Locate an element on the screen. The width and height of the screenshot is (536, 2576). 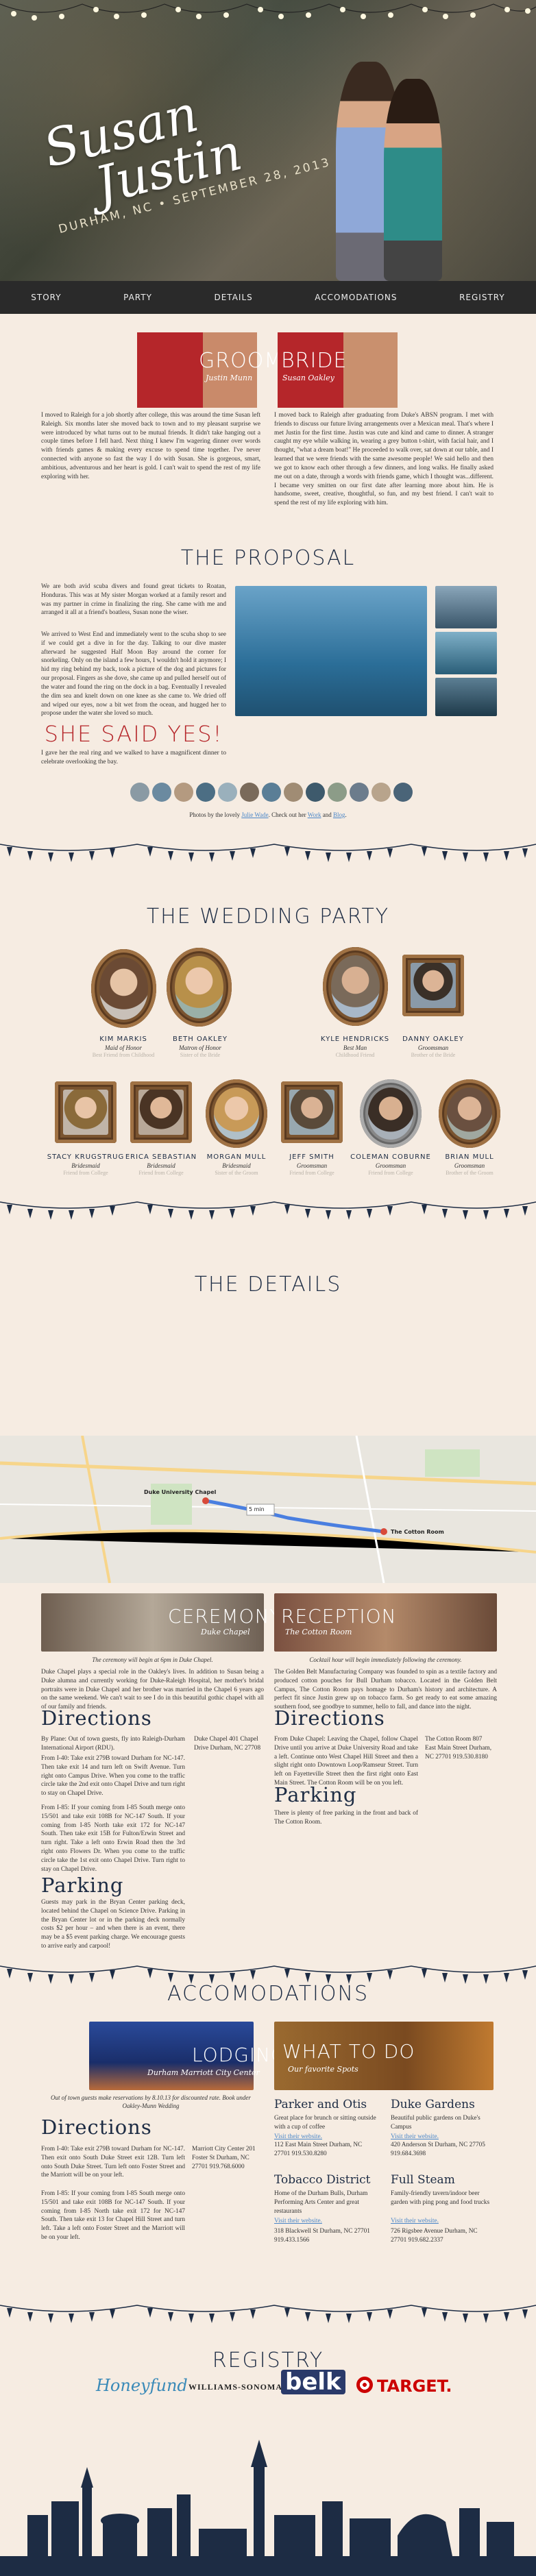
party-member-name: MORGAN MULL is located at coordinates (236, 1157).